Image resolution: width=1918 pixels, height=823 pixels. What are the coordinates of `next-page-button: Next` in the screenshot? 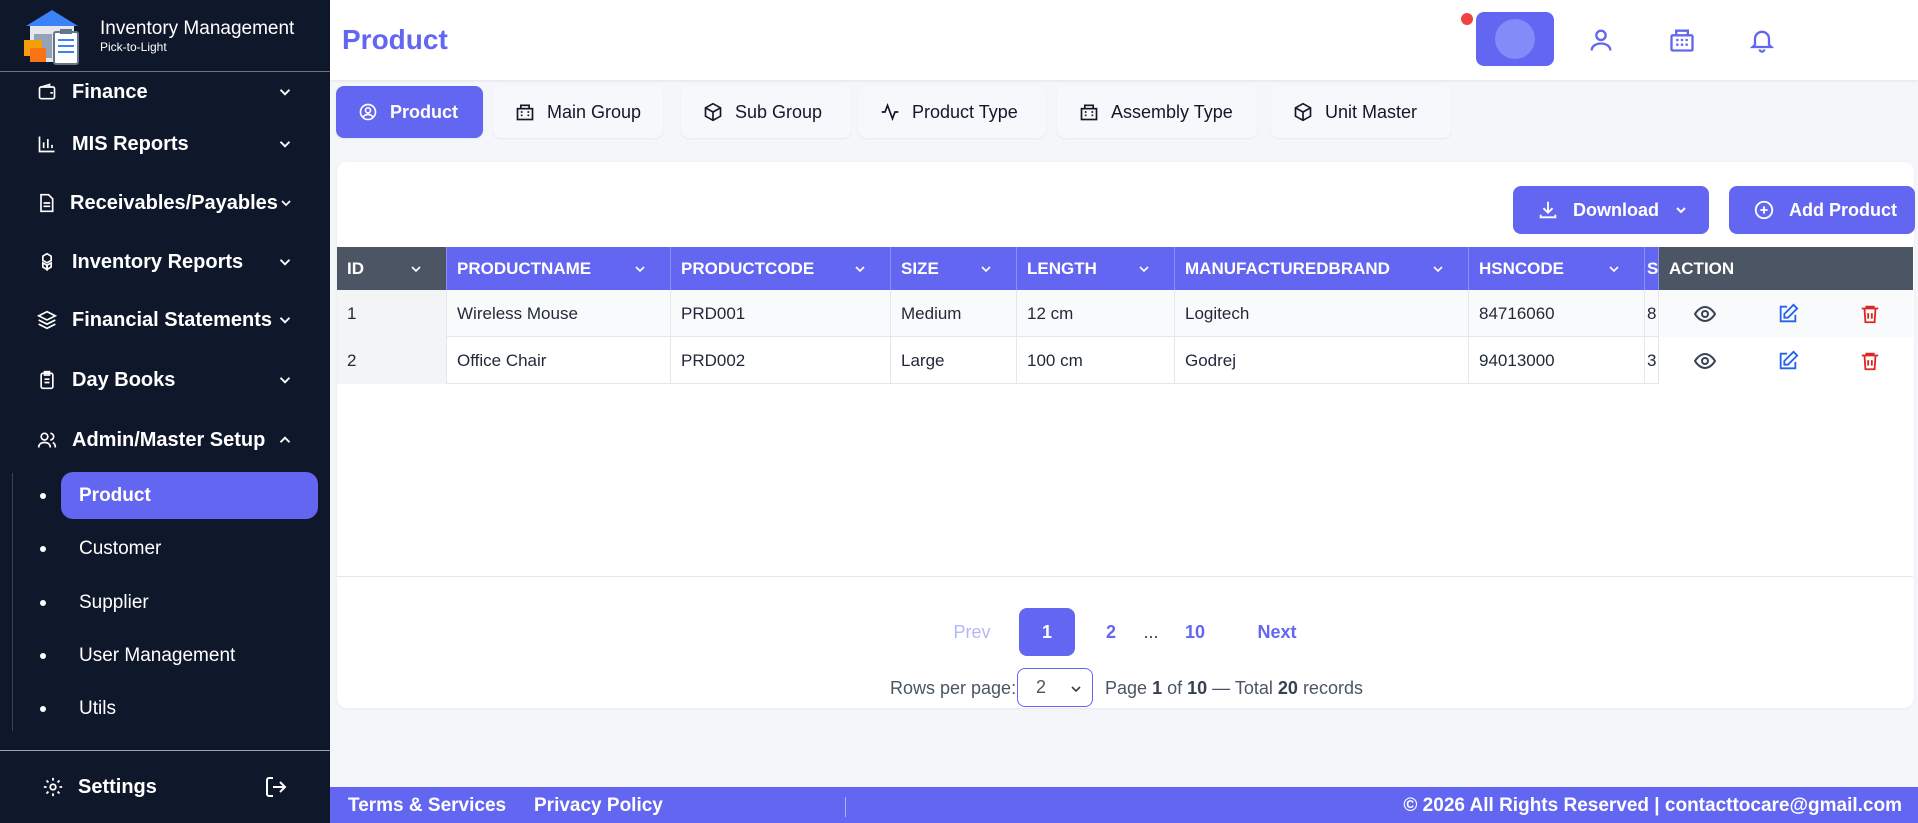 It's located at (1277, 632).